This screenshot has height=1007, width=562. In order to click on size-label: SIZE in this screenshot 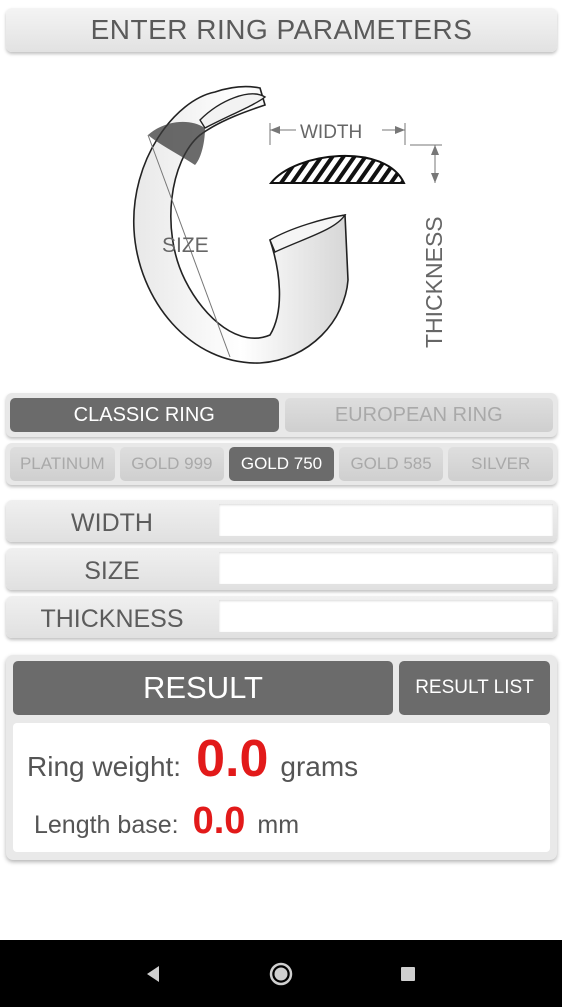, I will do `click(185, 245)`.